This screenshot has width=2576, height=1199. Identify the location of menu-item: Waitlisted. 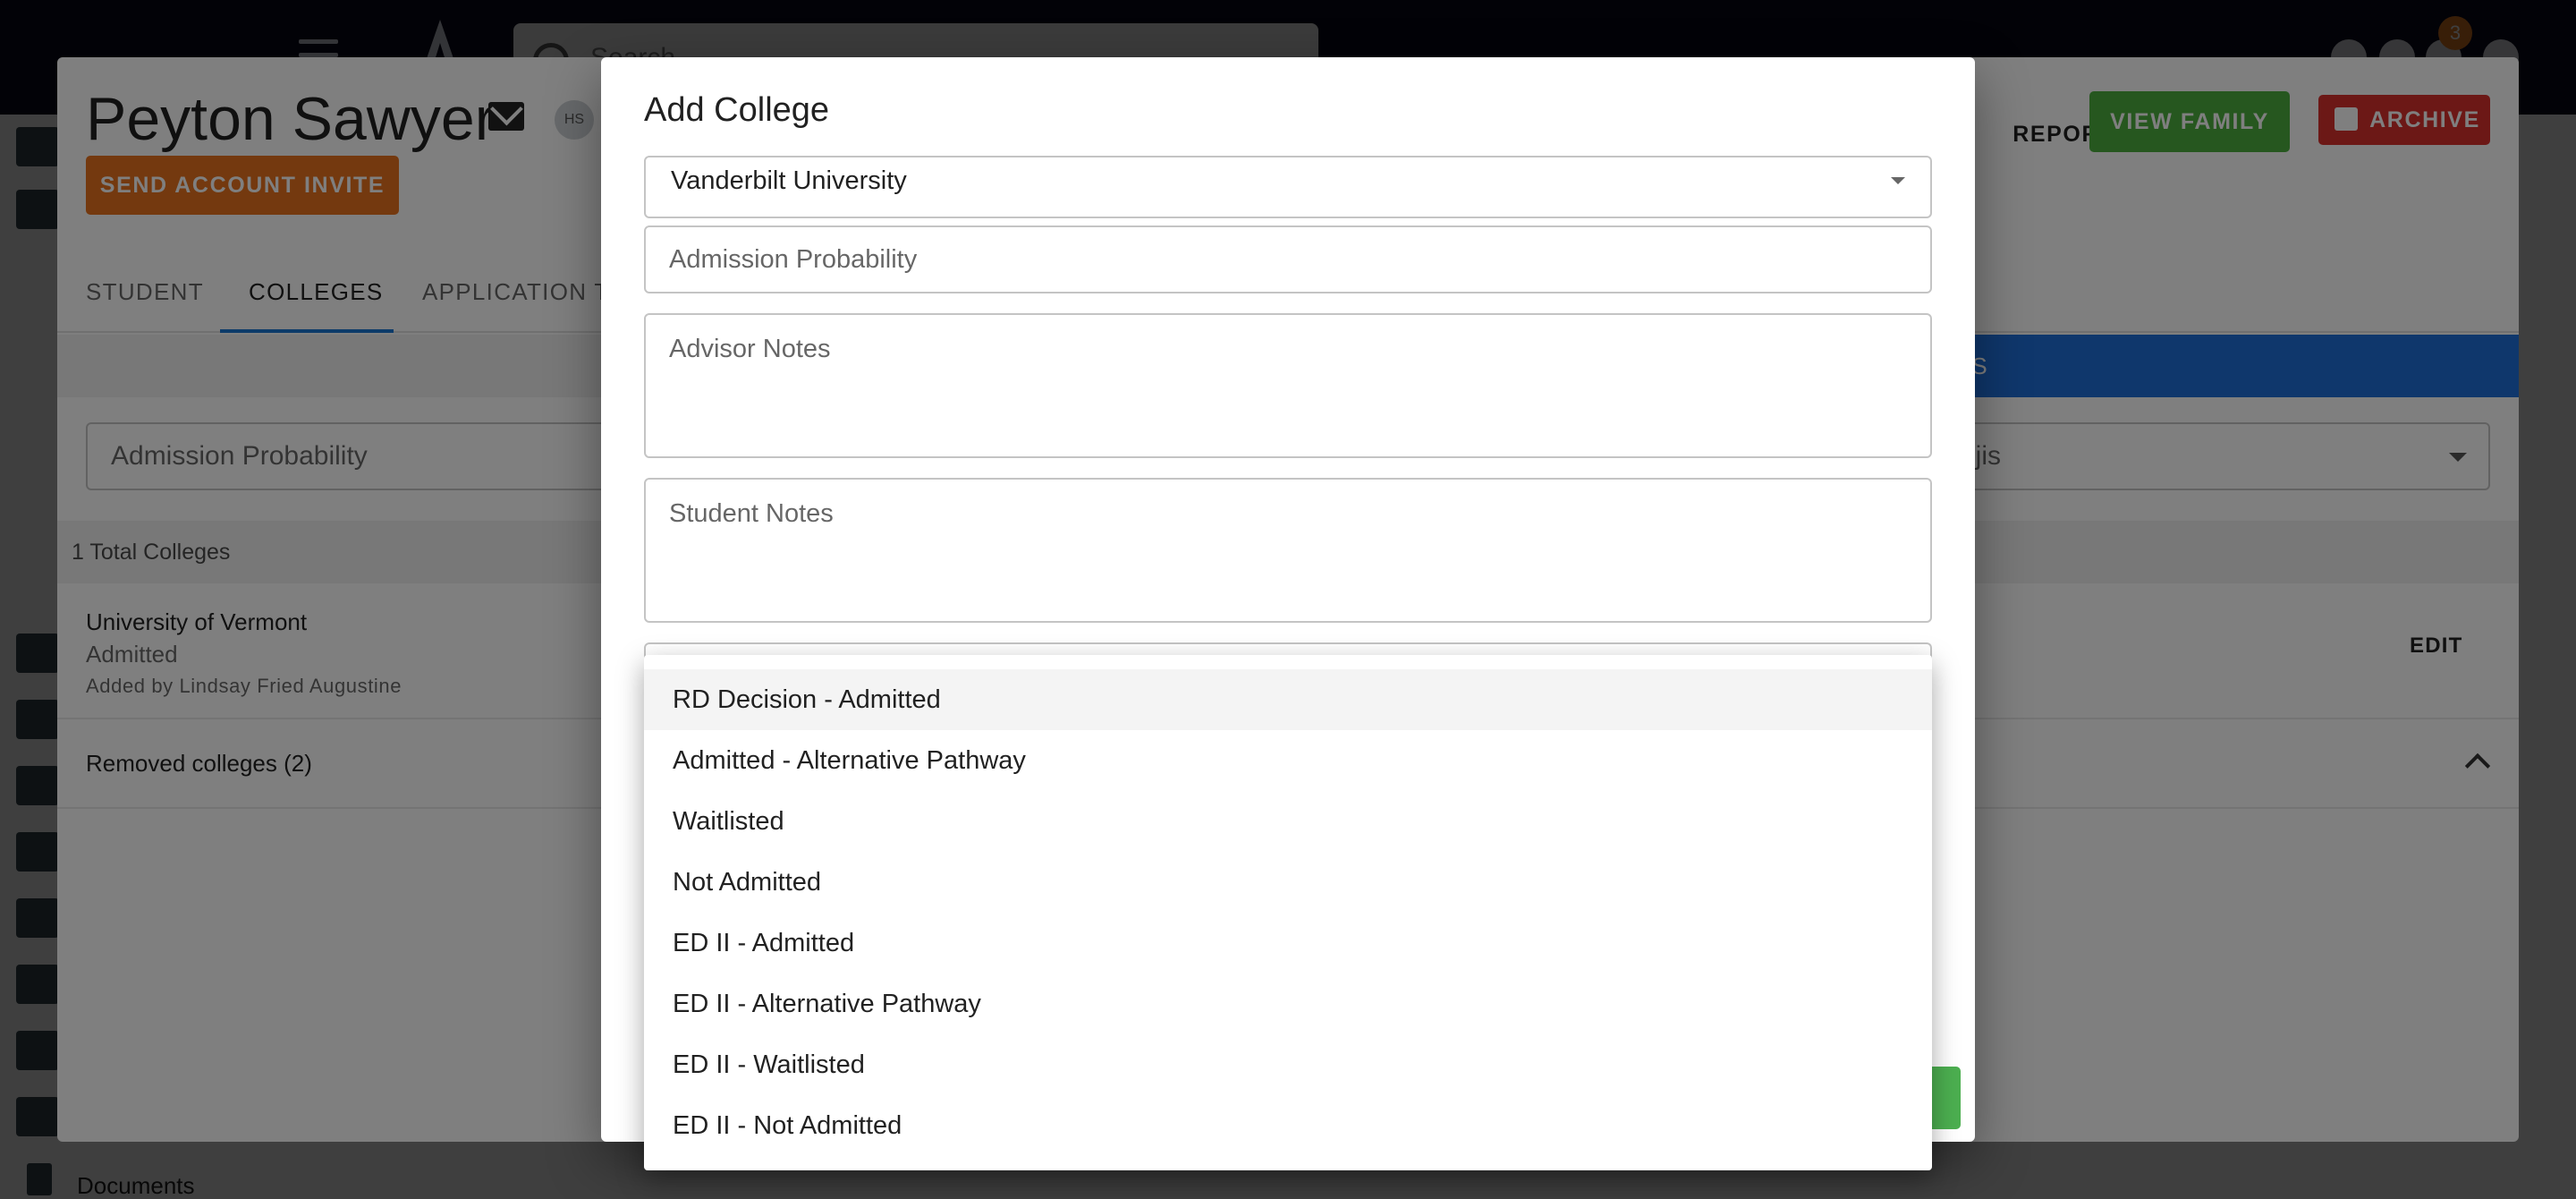
(1288, 821).